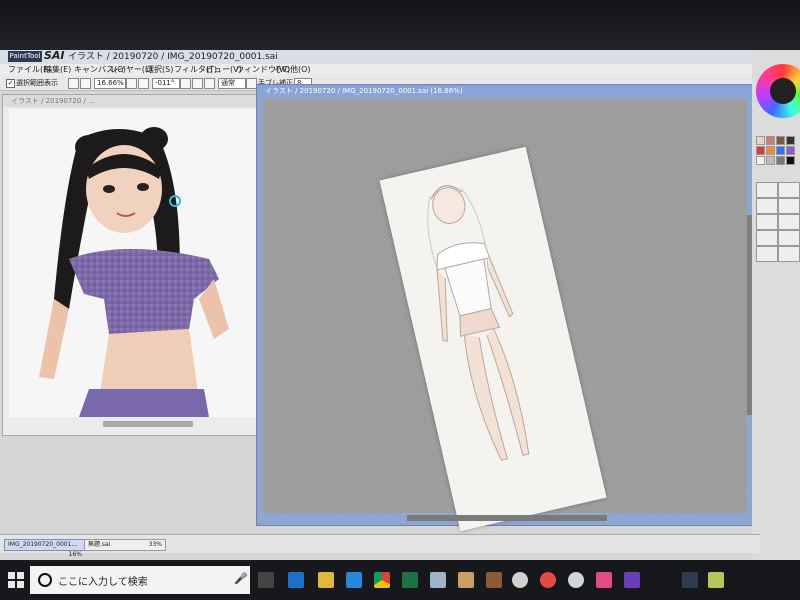 This screenshot has width=800, height=600. What do you see at coordinates (789, 254) in the screenshot?
I see `binary-pen-tool` at bounding box center [789, 254].